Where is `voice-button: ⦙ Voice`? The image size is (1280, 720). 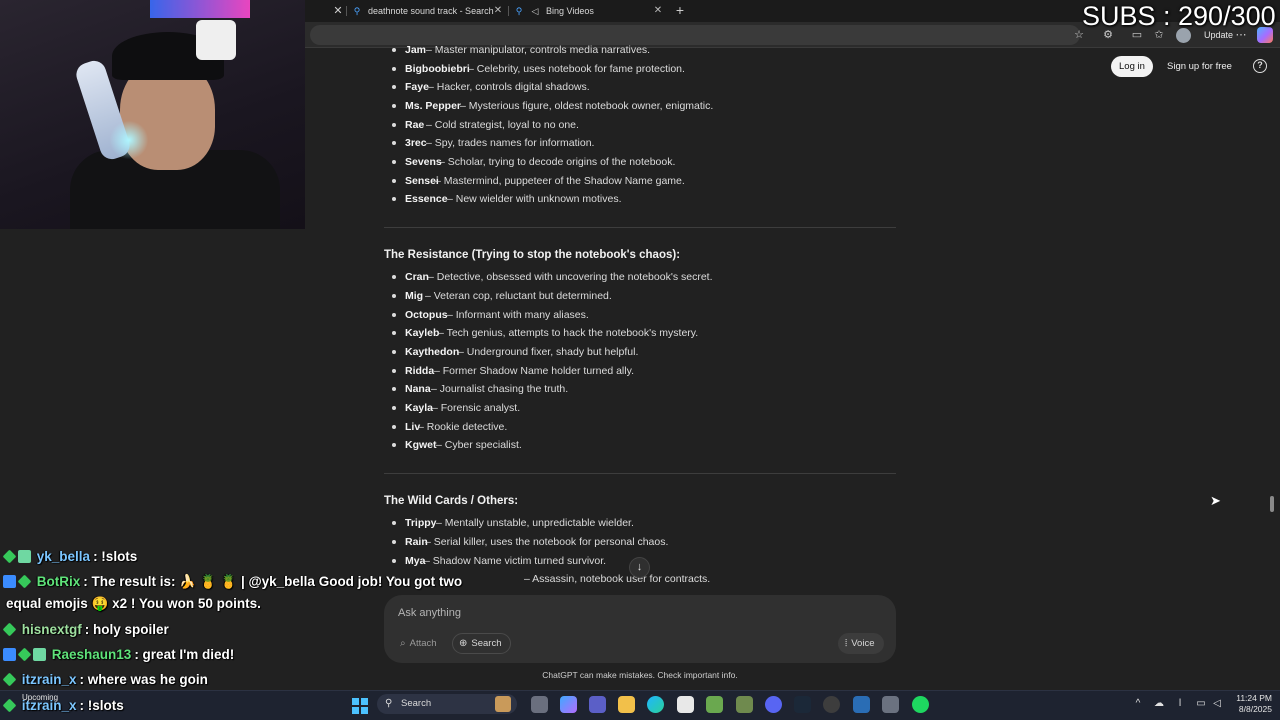
voice-button: ⦙ Voice is located at coordinates (861, 643).